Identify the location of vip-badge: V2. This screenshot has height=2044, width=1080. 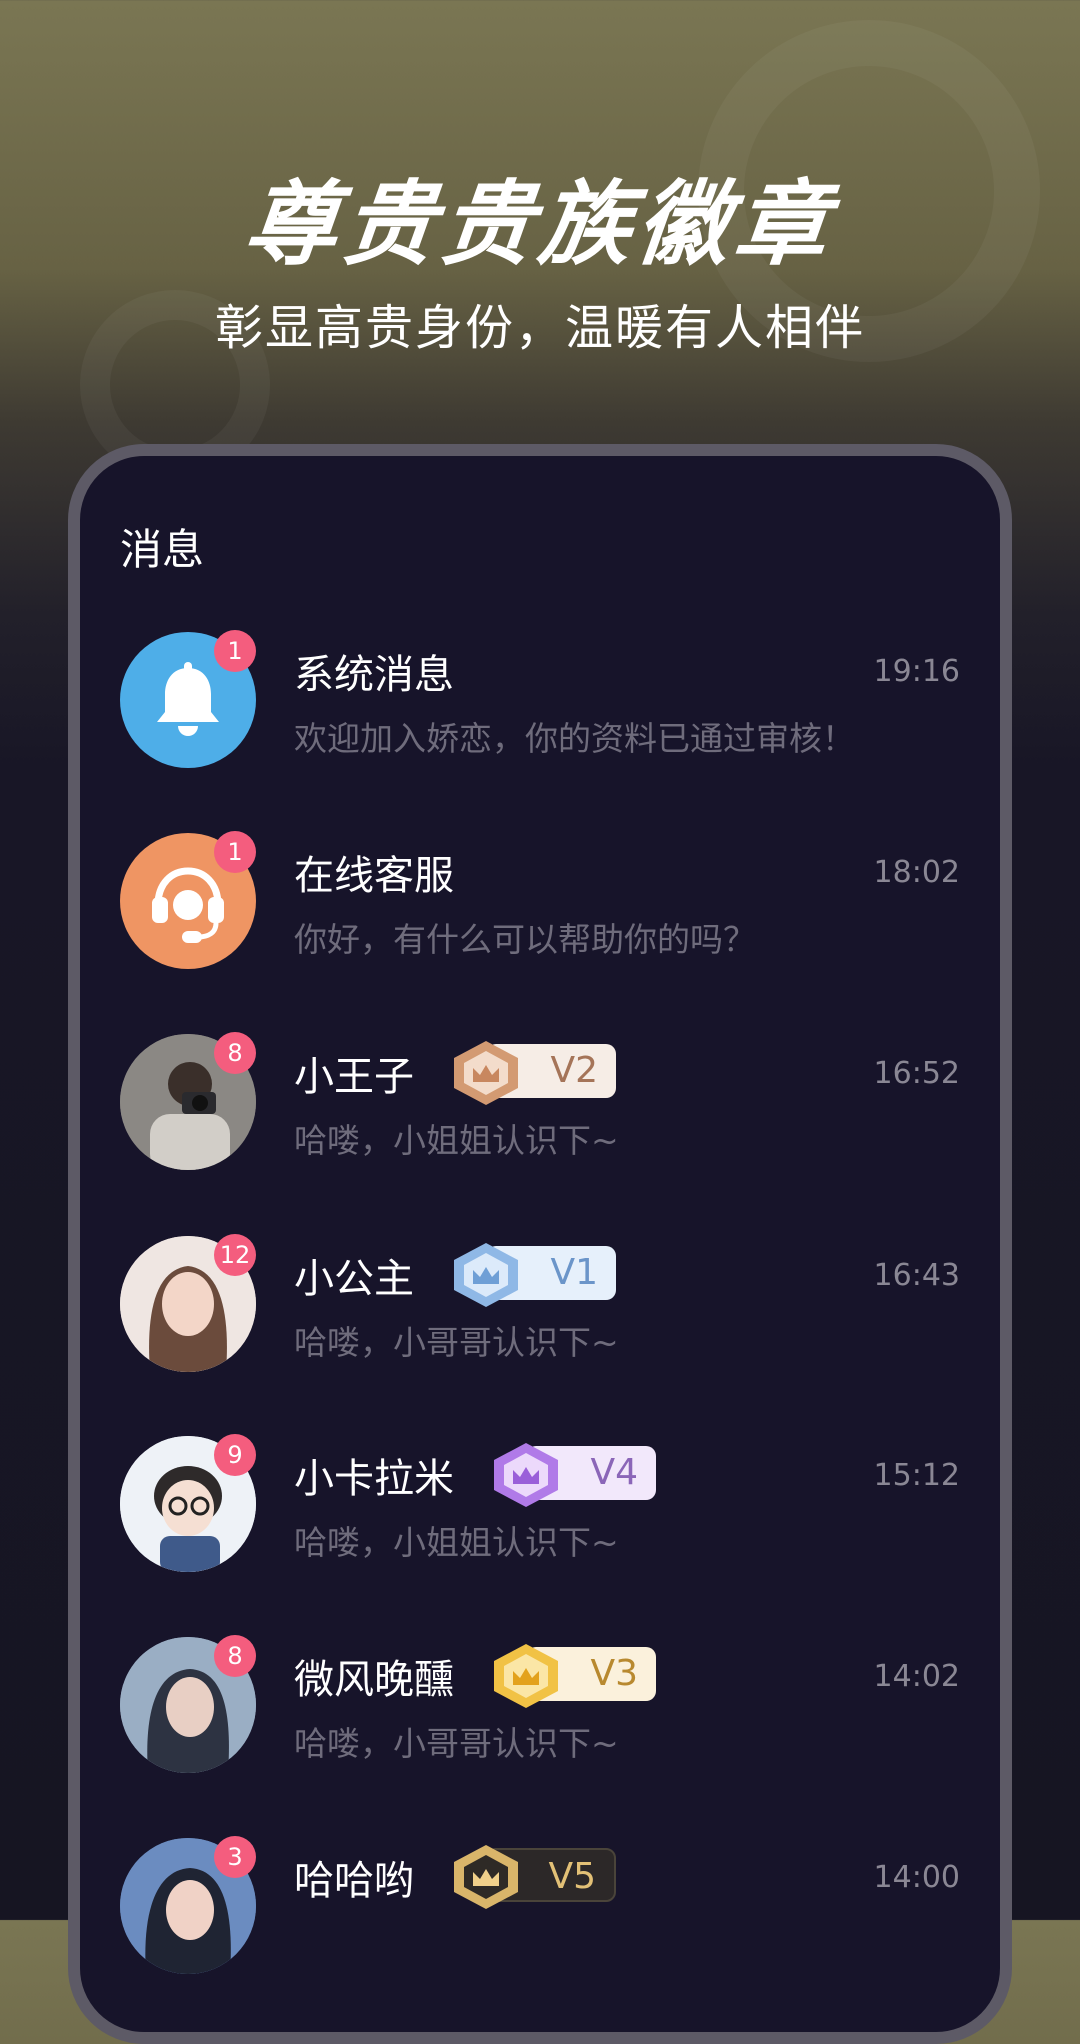
(531, 1071).